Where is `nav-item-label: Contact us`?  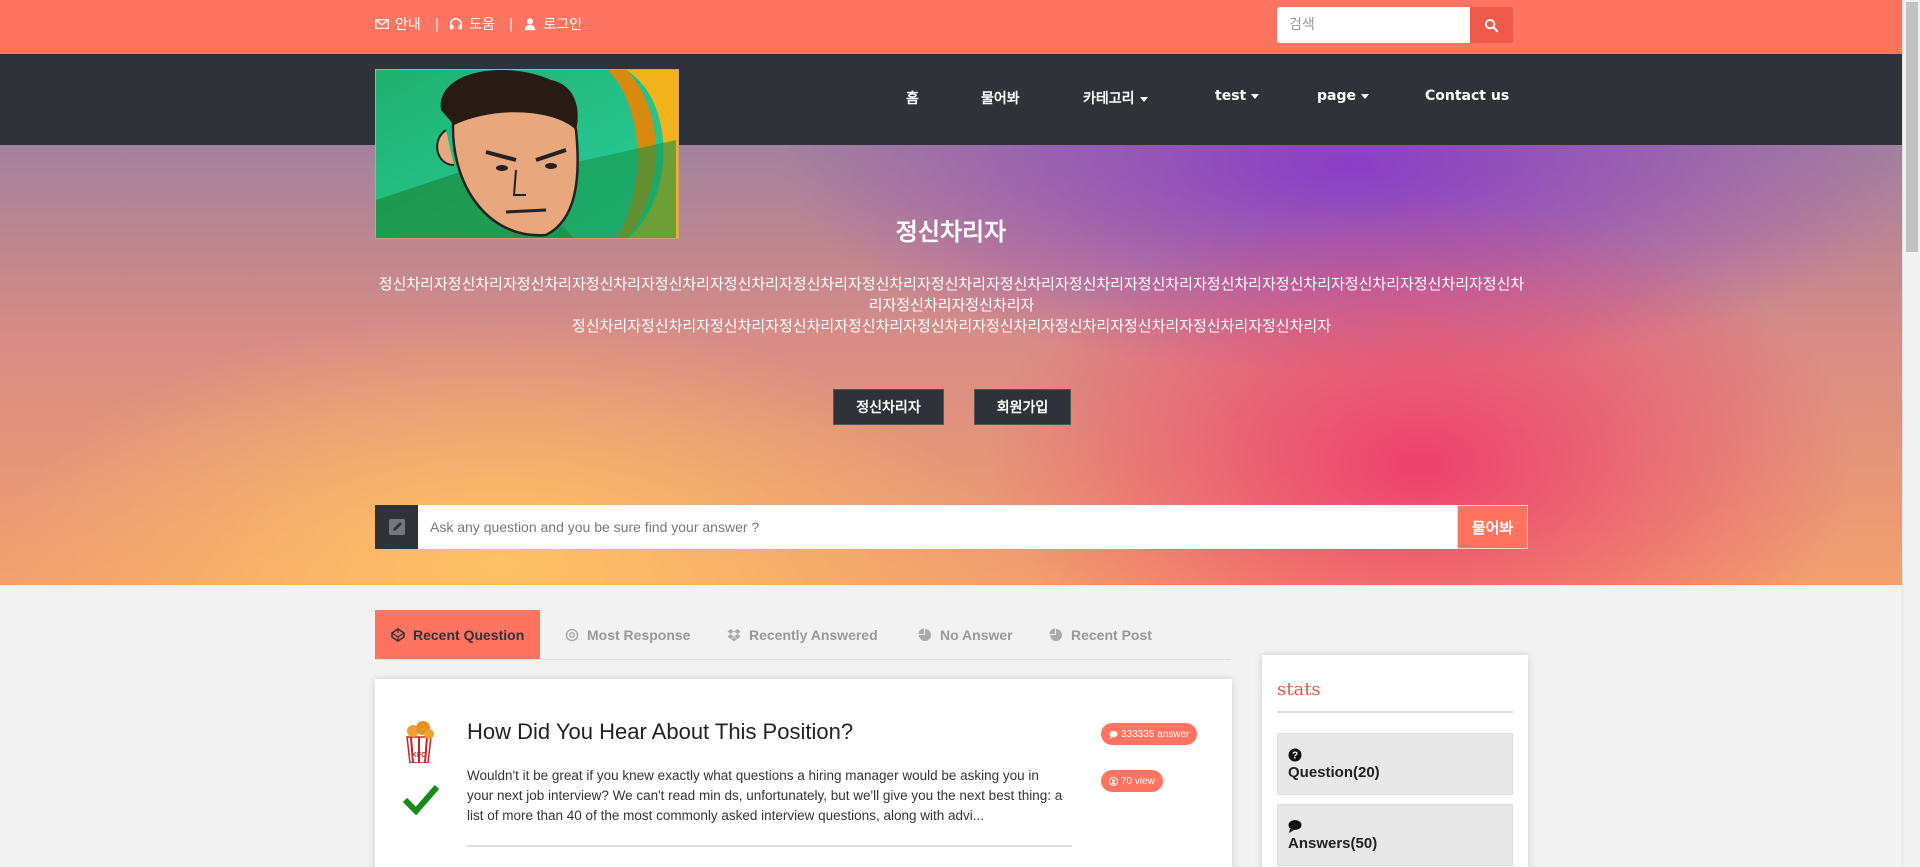
nav-item-label: Contact us is located at coordinates (1467, 96).